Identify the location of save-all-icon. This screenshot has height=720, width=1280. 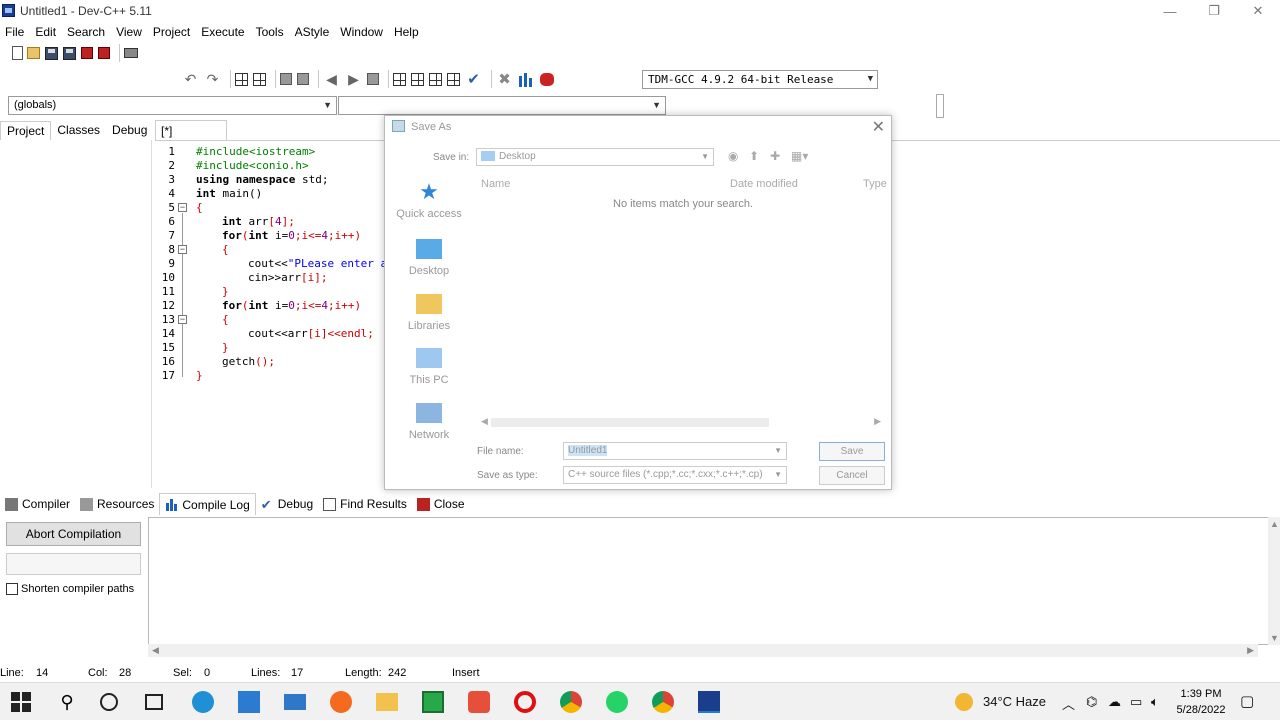
(69, 53).